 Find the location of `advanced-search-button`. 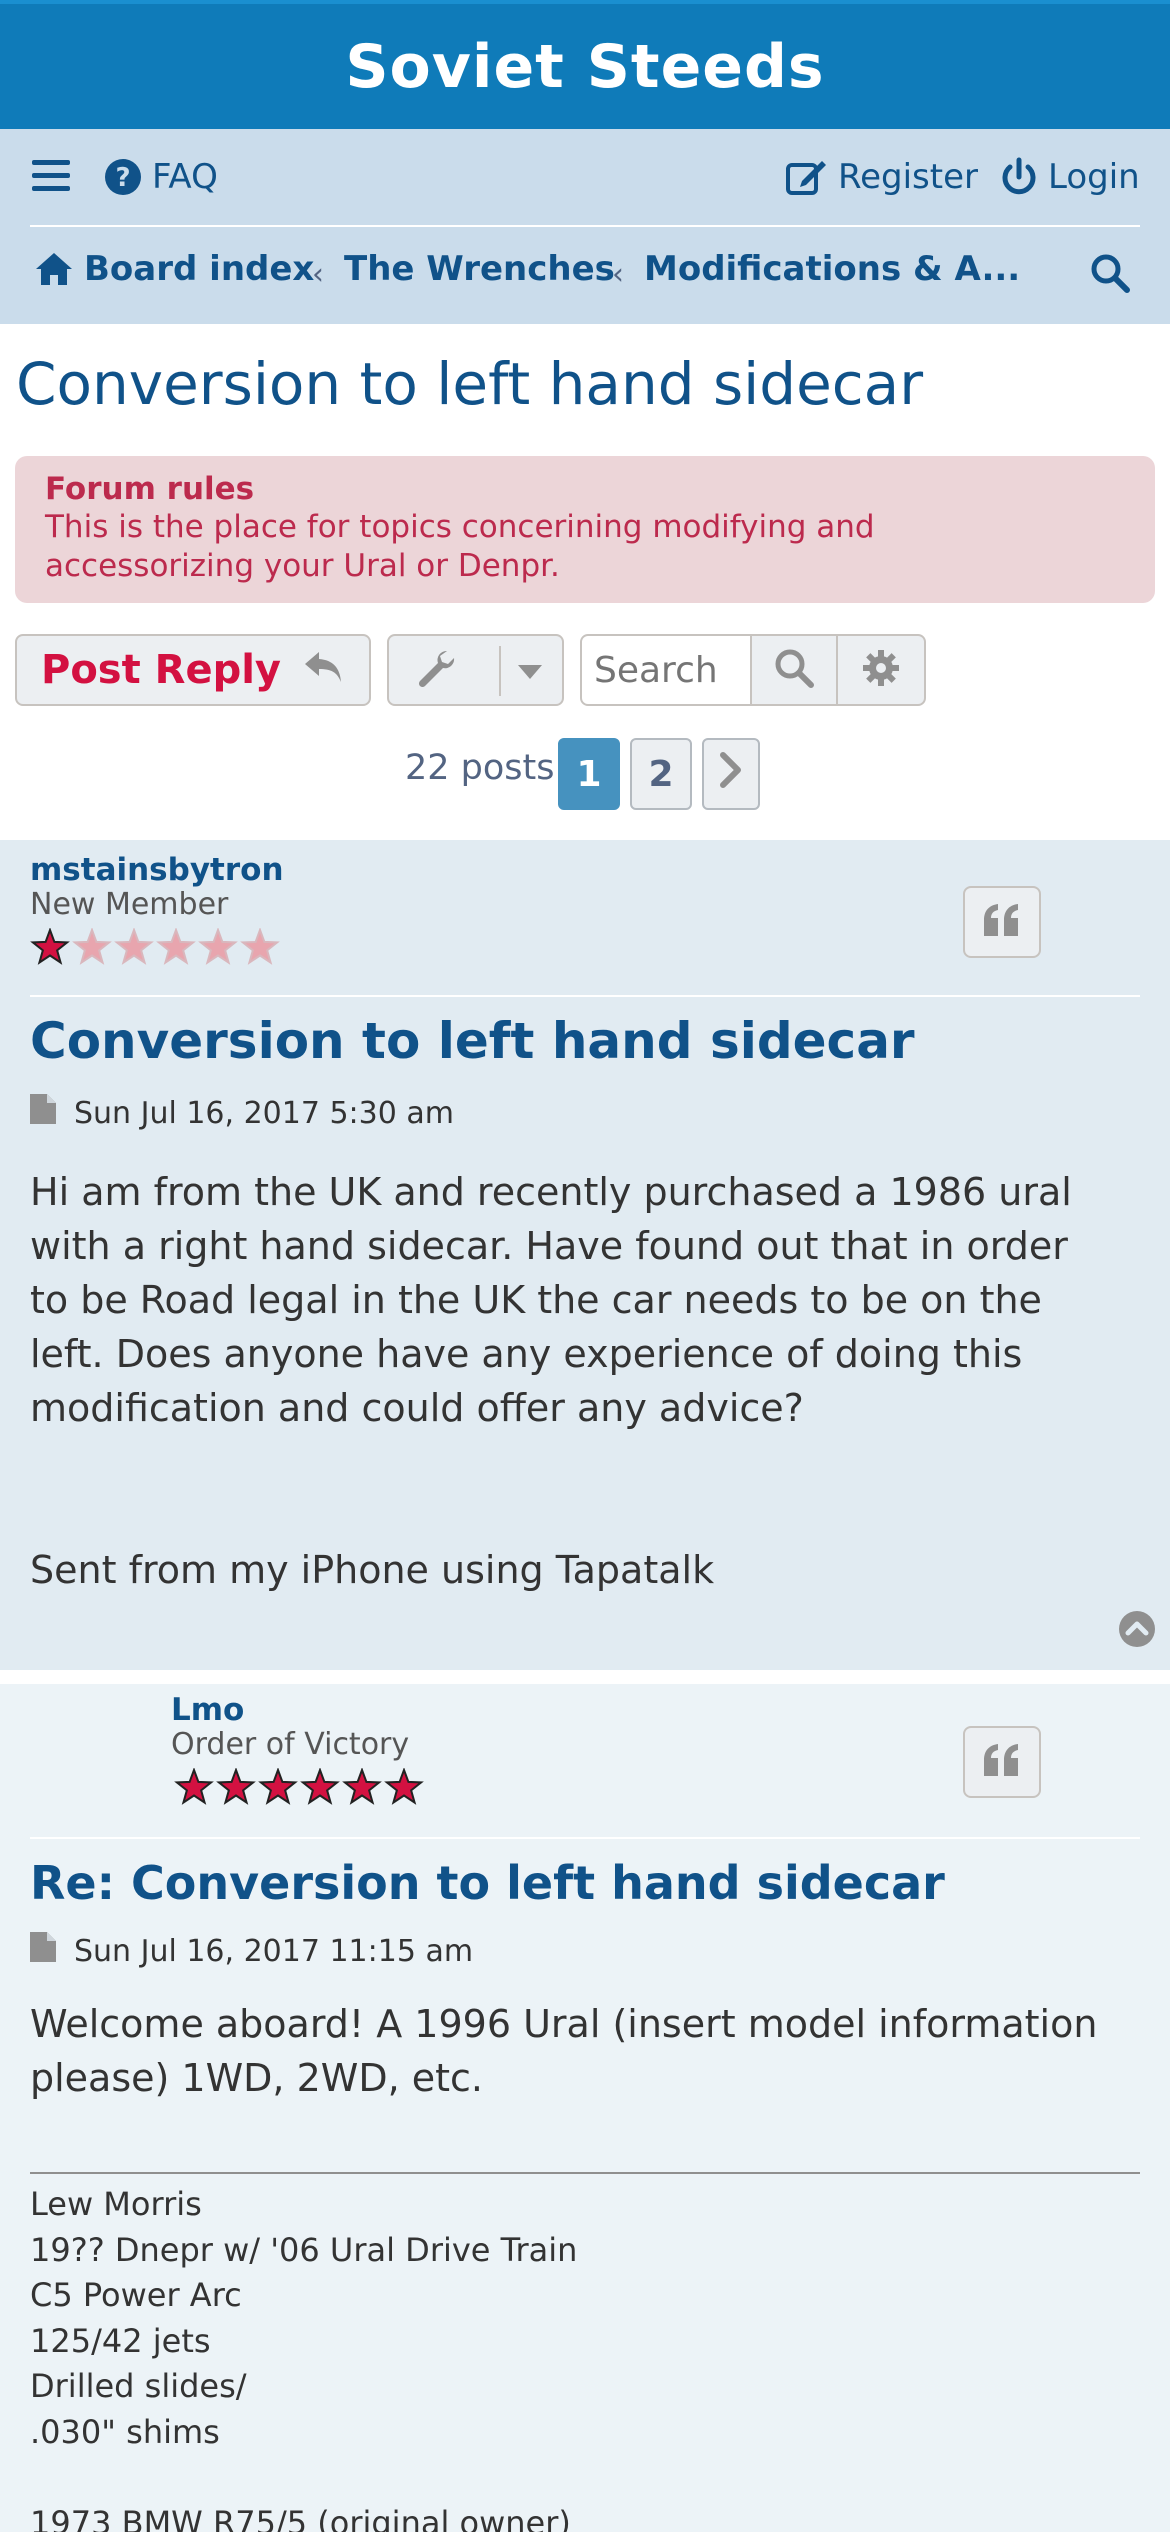

advanced-search-button is located at coordinates (881, 670).